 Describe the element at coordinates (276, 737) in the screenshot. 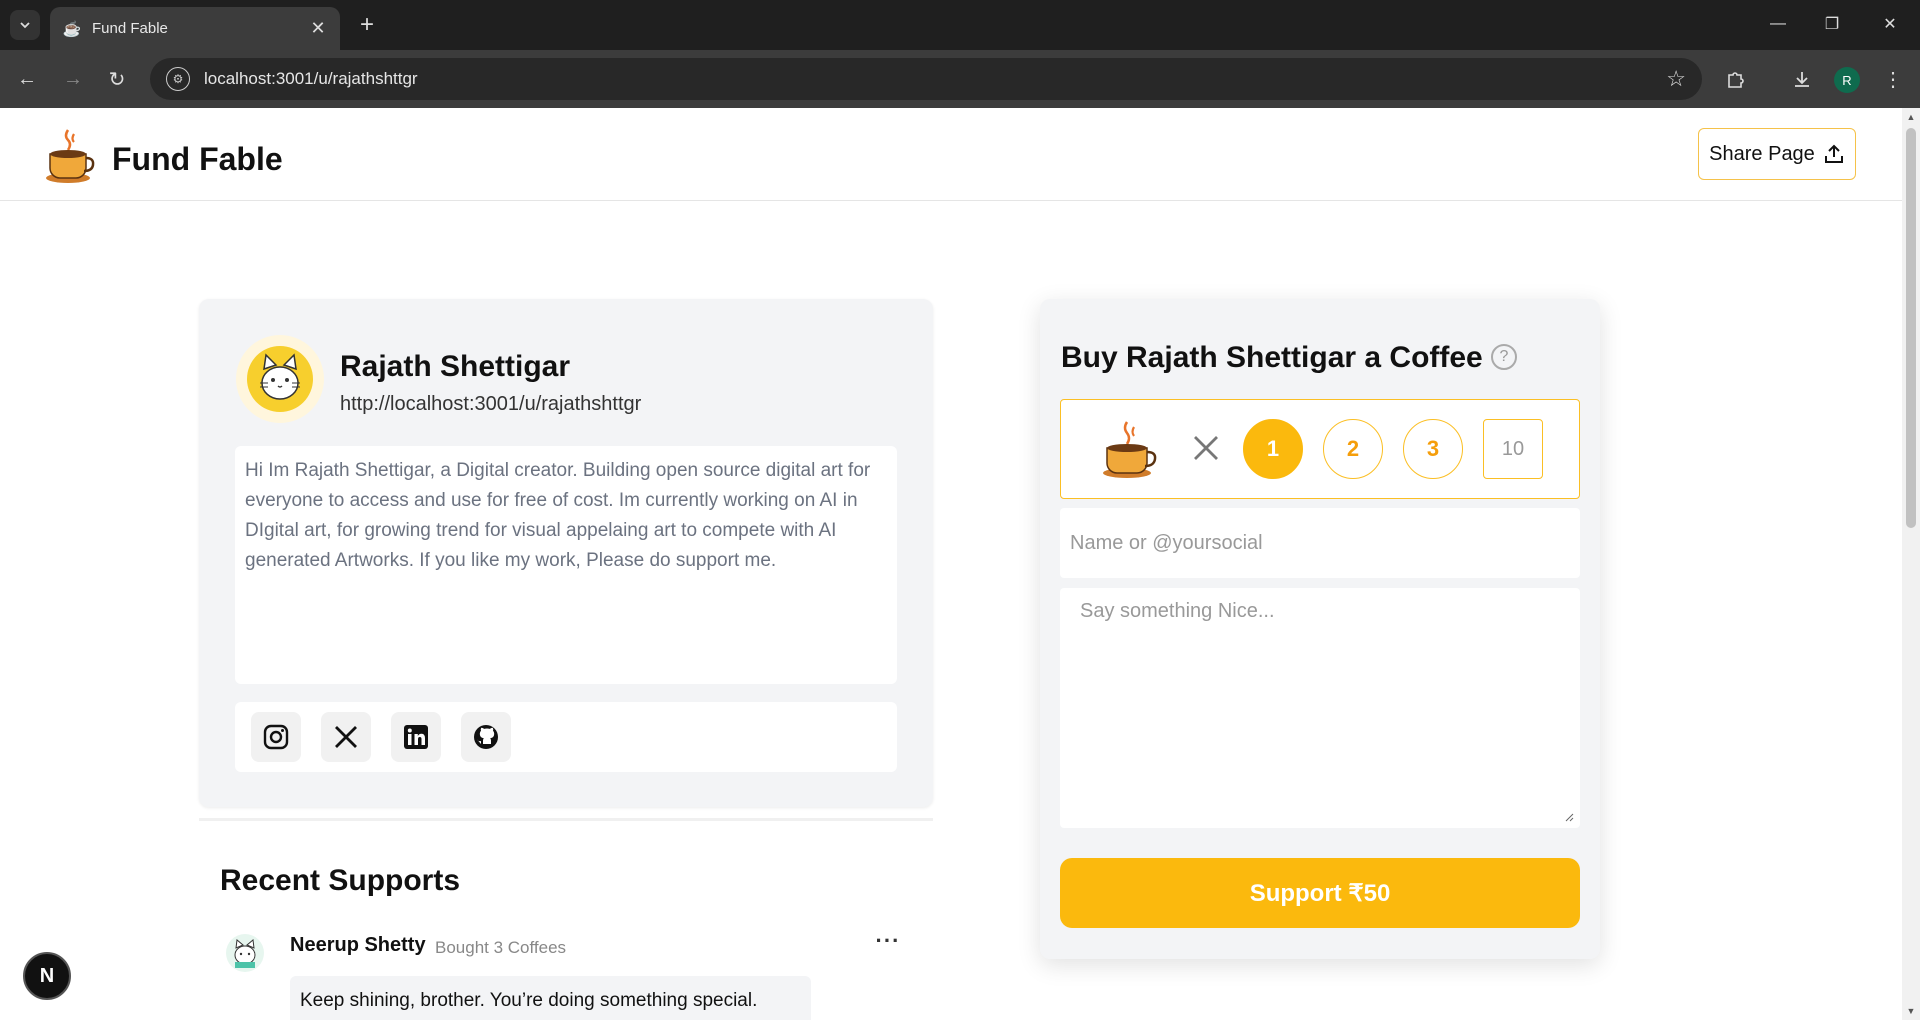

I see `instagram-icon` at that location.